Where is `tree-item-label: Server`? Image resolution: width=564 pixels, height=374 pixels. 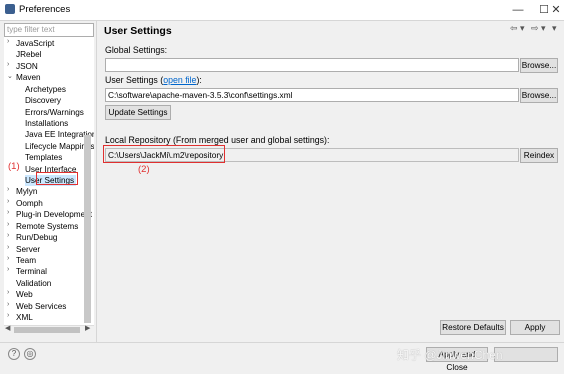
tree-item-label: Server is located at coordinates (28, 249).